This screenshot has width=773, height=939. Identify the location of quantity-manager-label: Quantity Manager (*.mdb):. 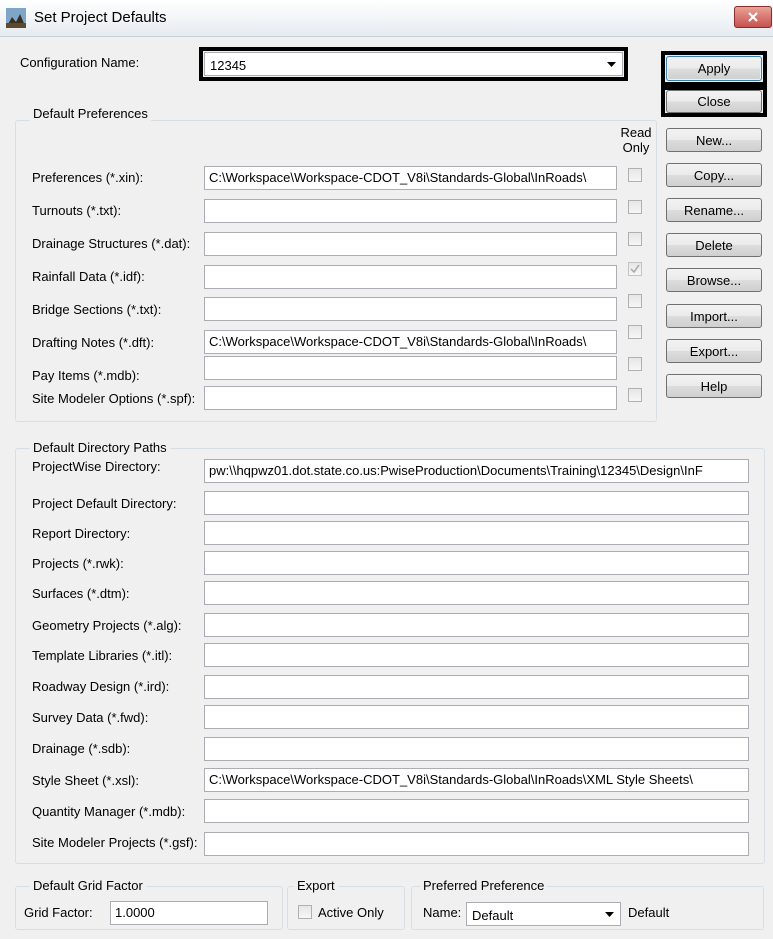
(109, 811).